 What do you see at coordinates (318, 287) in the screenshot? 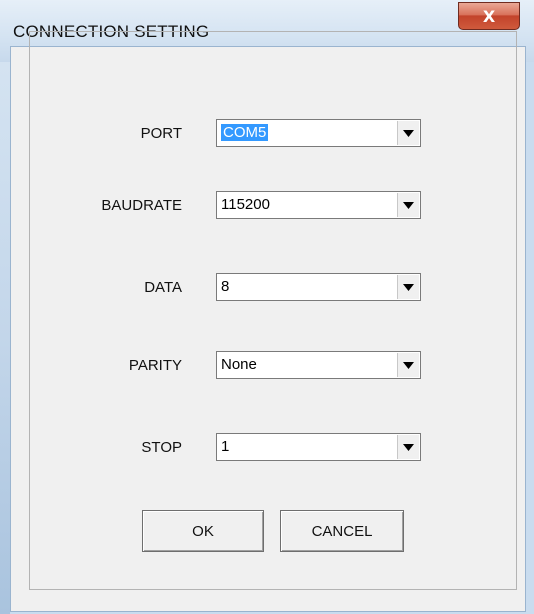
I see `data-select: 8` at bounding box center [318, 287].